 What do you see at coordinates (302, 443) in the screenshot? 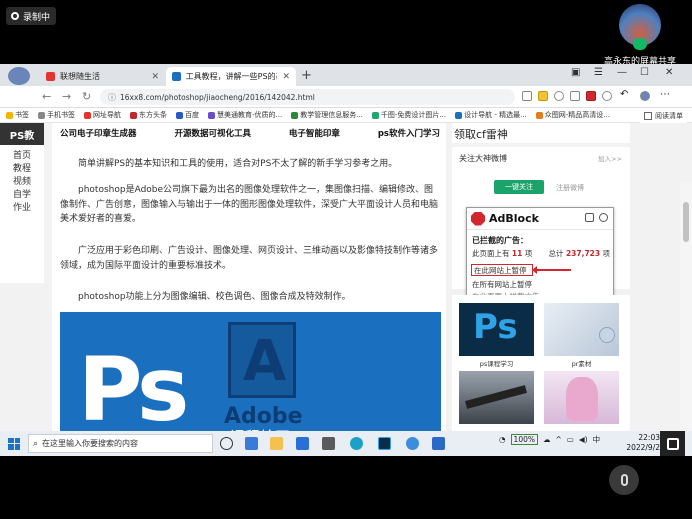
I see `mail-icon` at bounding box center [302, 443].